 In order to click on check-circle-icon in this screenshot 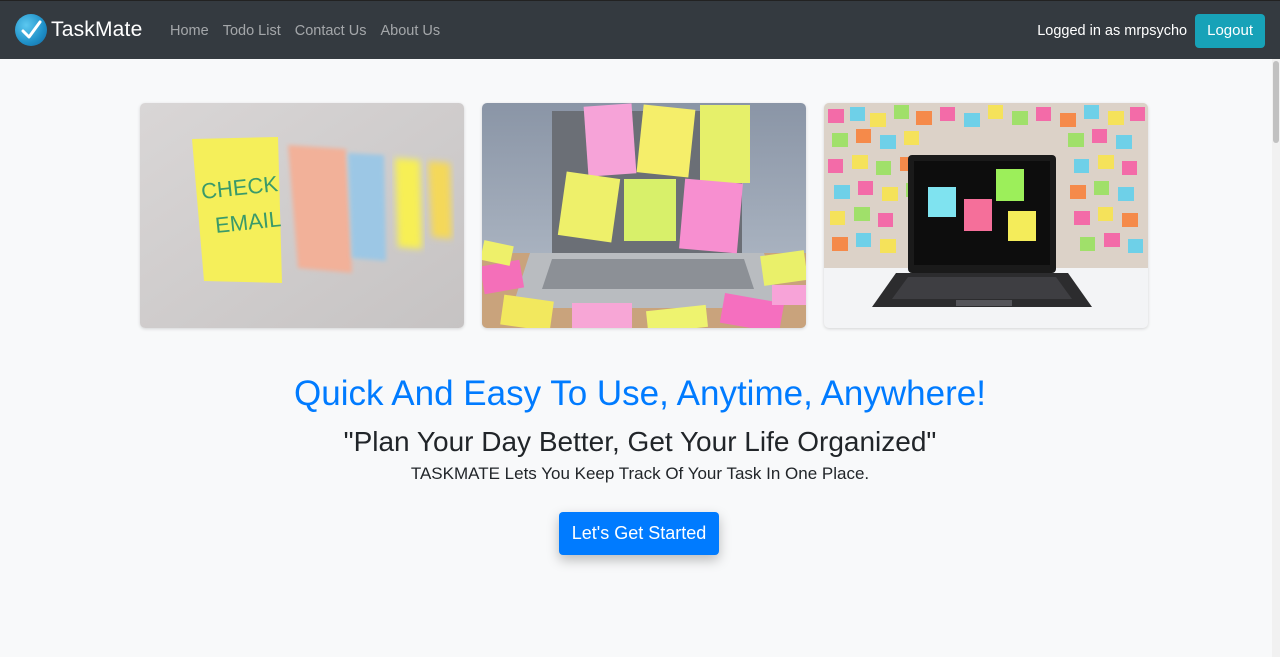, I will do `click(31, 30)`.